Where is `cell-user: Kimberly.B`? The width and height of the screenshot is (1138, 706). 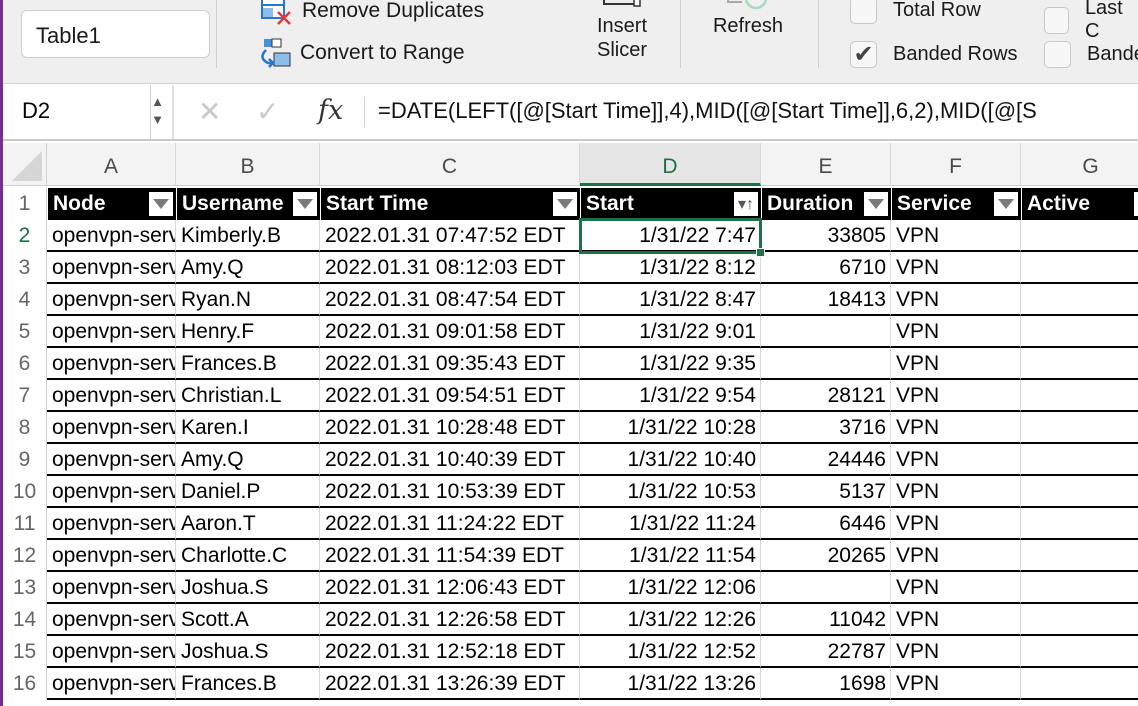
cell-user: Kimberly.B is located at coordinates (248, 236).